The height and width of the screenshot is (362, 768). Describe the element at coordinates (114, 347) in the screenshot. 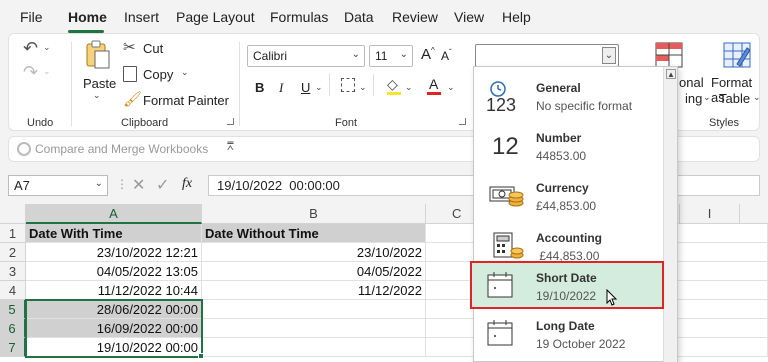

I see `cell-a7: 19/10/2022 00:00` at that location.